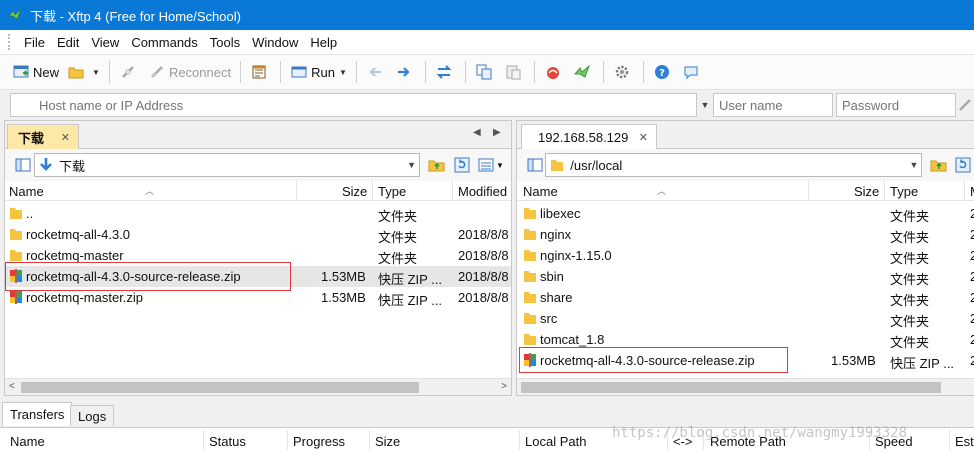 The image size is (974, 454). Describe the element at coordinates (773, 105) in the screenshot. I see `username-input` at that location.